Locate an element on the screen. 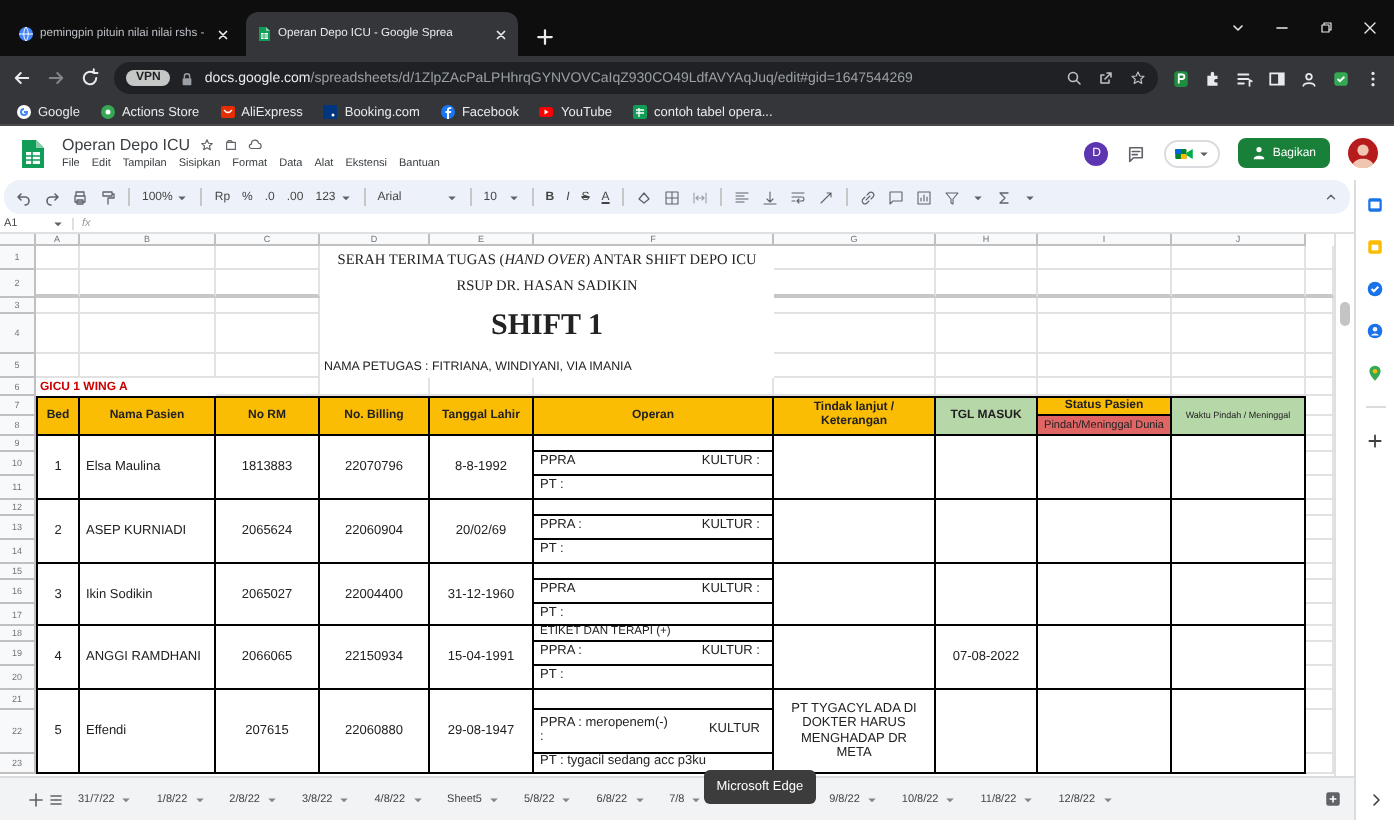 This screenshot has width=1394, height=820. profile-icon is located at coordinates (1309, 78).